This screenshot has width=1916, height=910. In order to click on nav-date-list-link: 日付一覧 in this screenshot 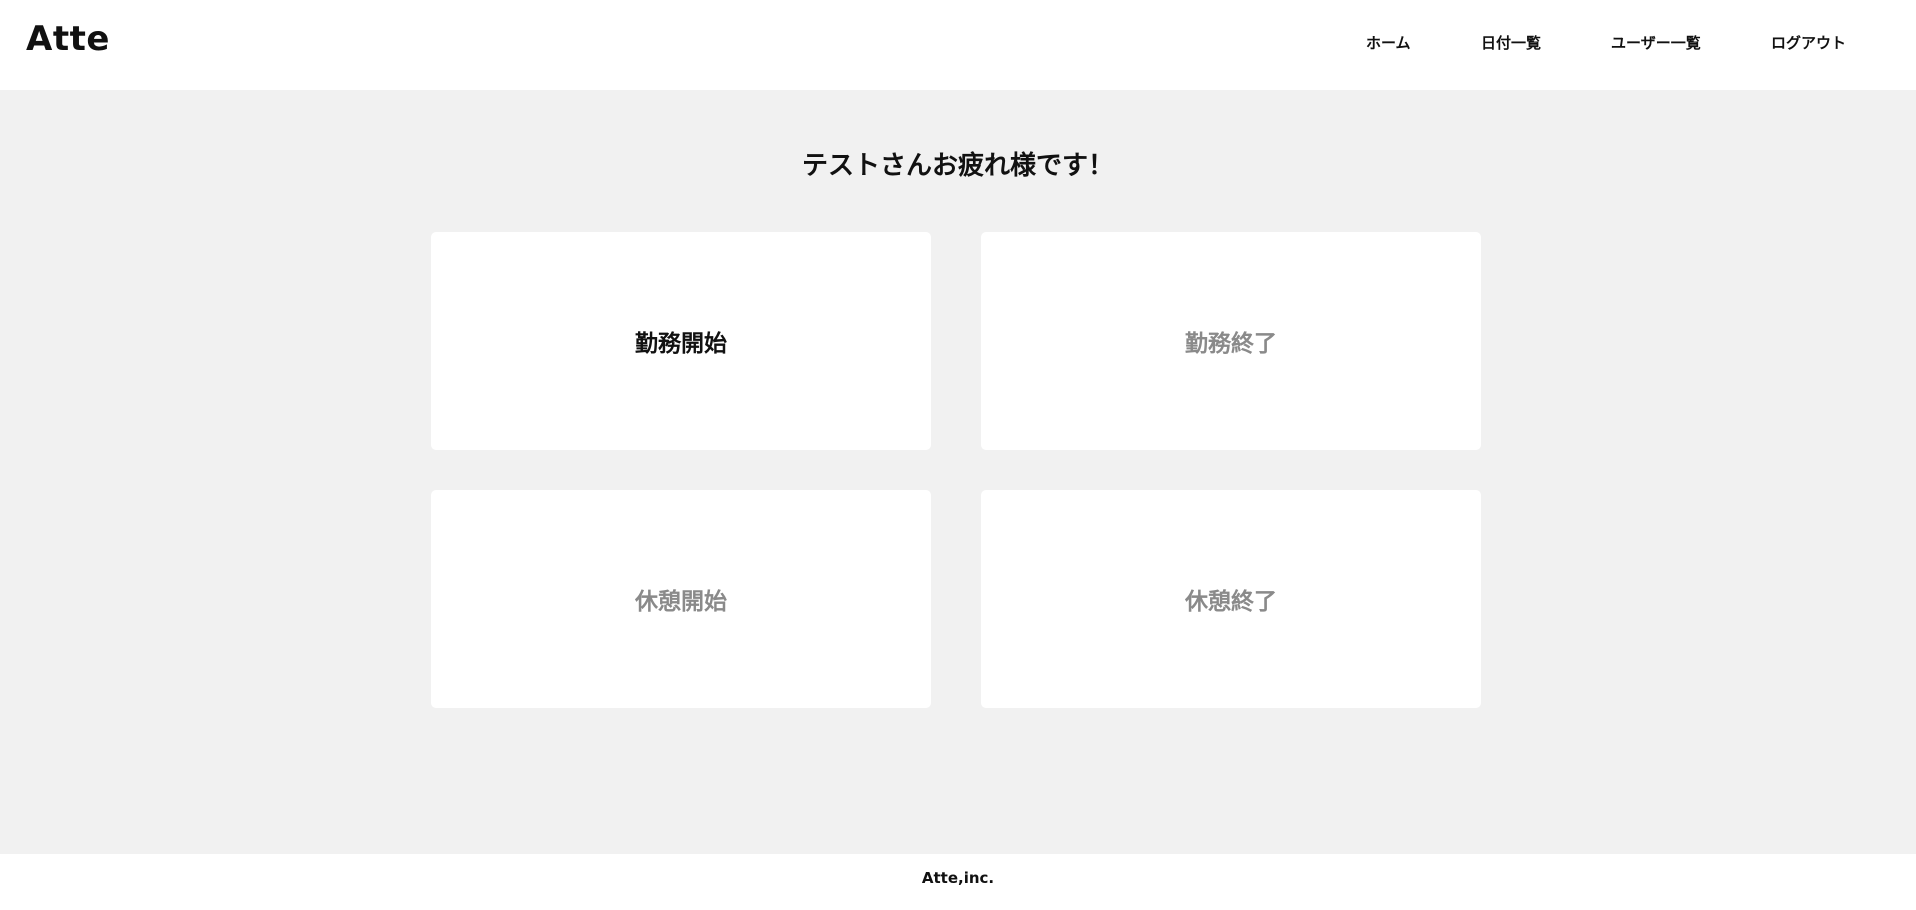, I will do `click(1511, 42)`.